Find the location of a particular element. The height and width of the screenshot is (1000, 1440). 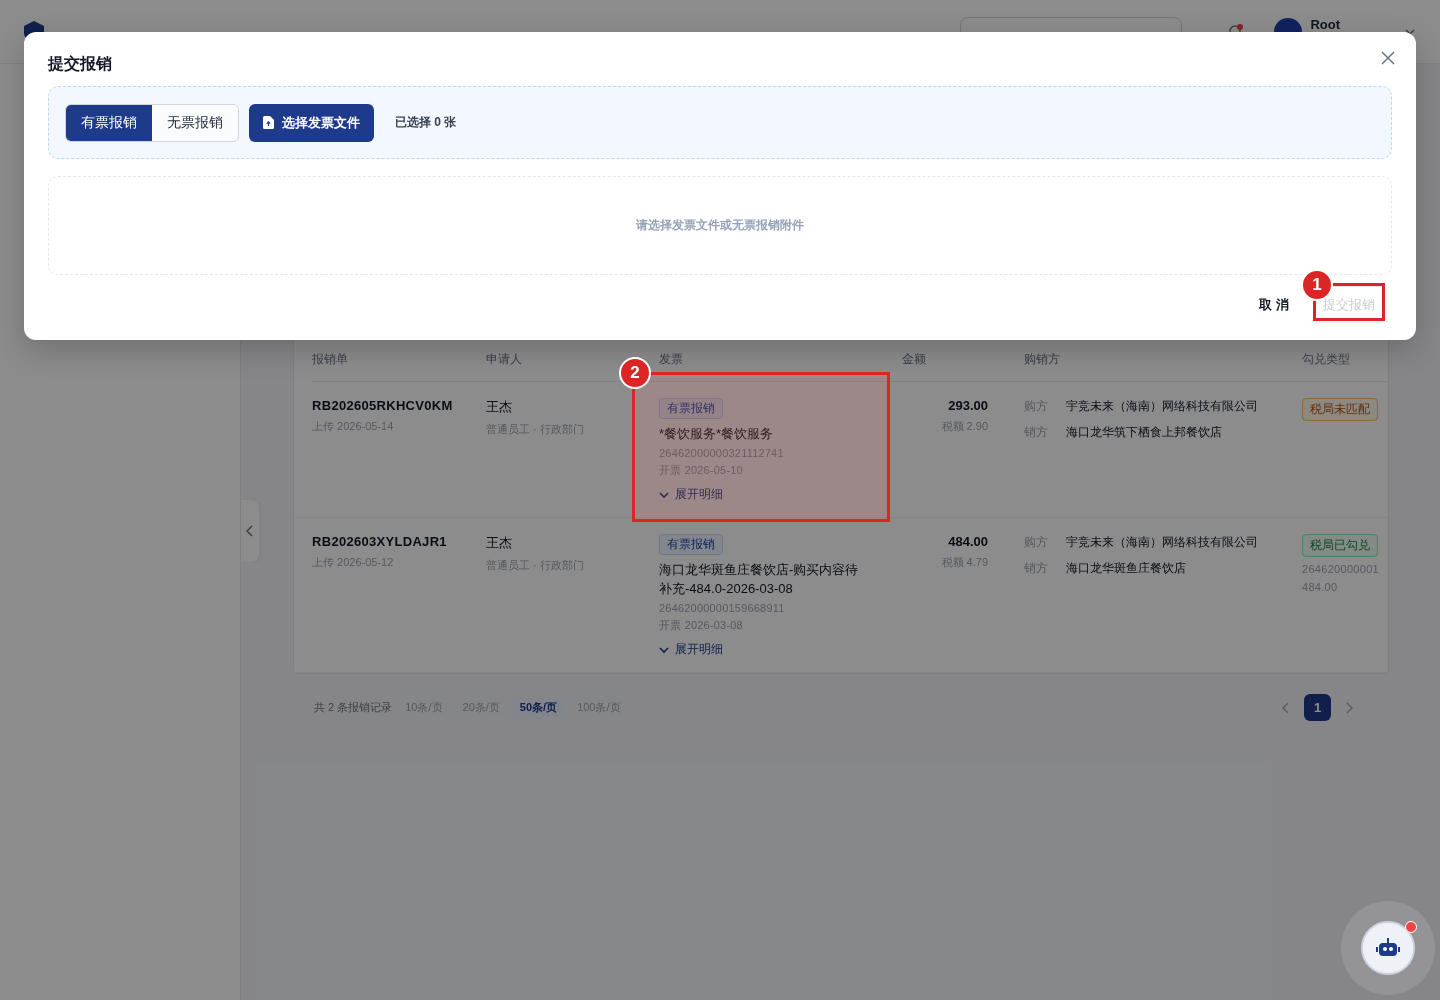

amount: 484.00 is located at coordinates (967, 541).